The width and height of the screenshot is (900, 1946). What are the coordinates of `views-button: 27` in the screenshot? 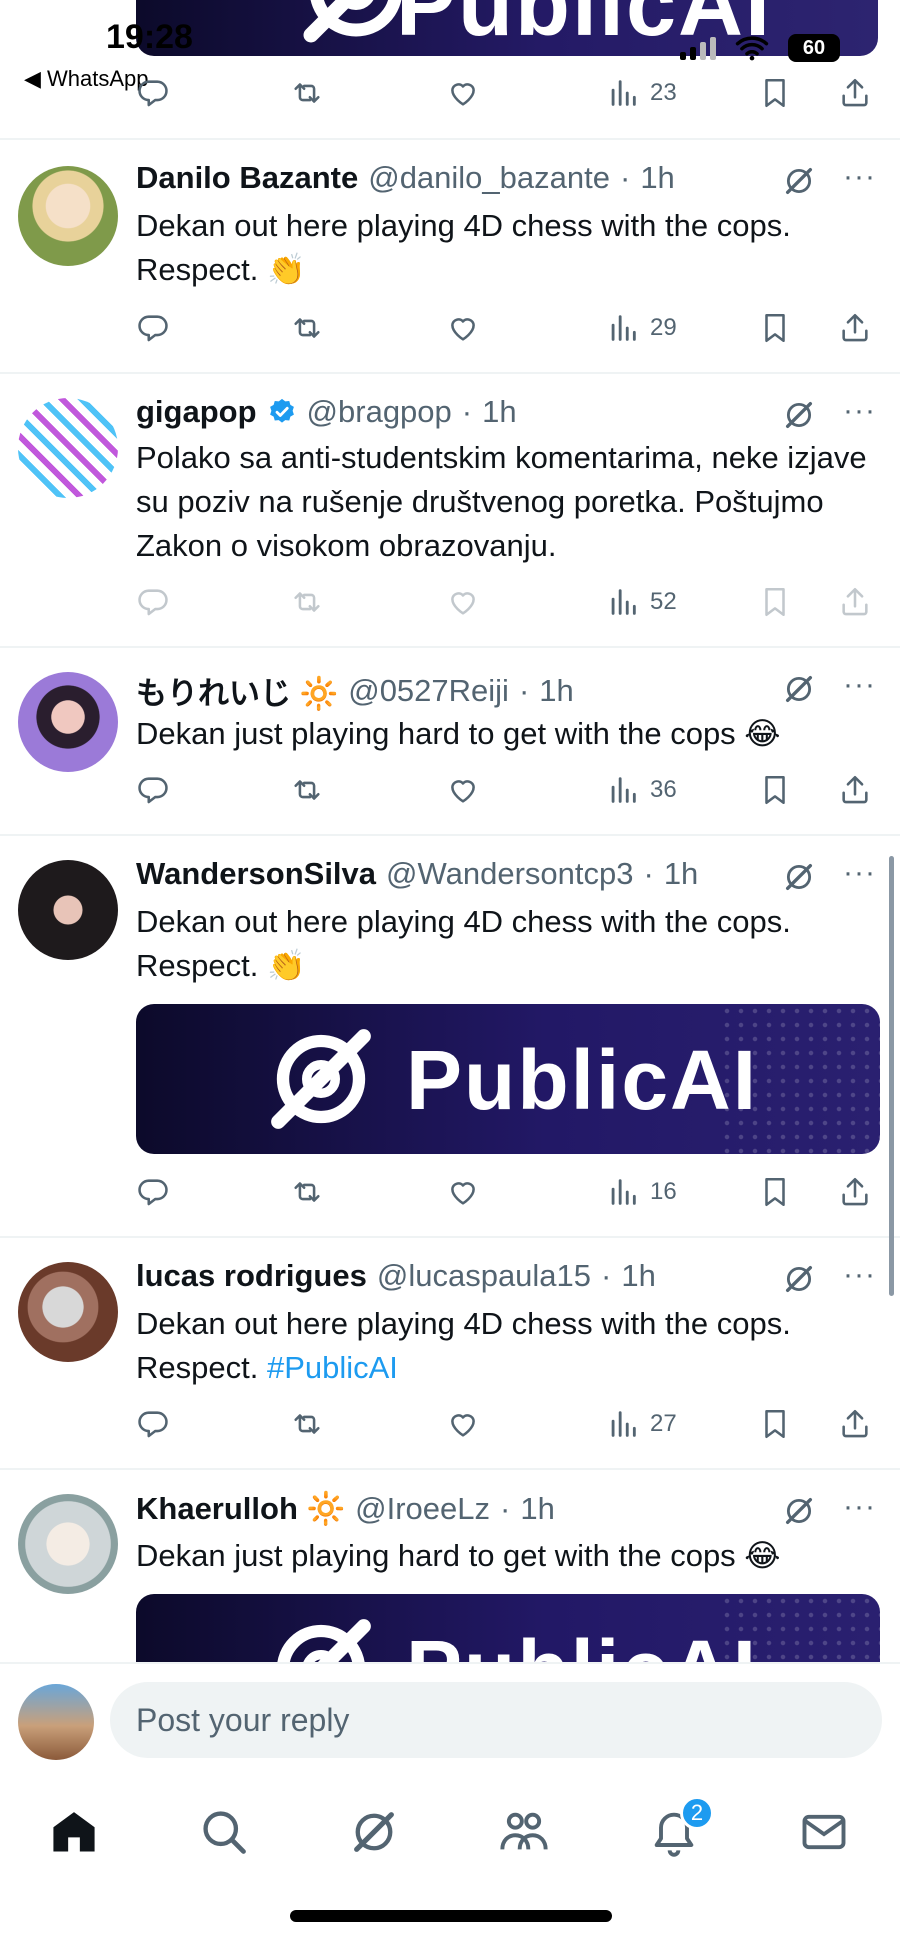 It's located at (641, 1424).